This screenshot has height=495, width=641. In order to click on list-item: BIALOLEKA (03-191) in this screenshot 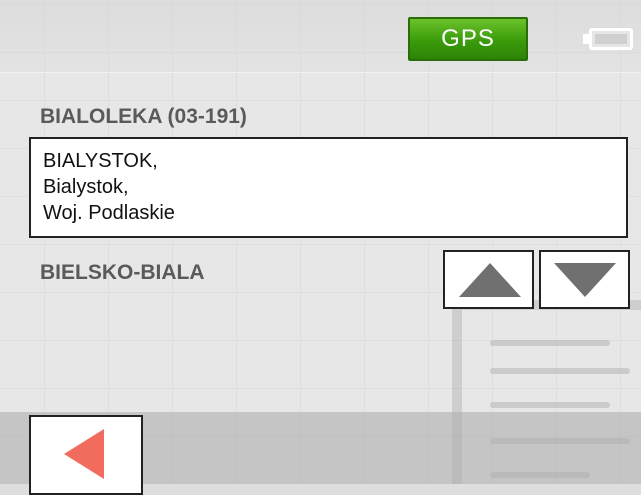, I will do `click(143, 117)`.